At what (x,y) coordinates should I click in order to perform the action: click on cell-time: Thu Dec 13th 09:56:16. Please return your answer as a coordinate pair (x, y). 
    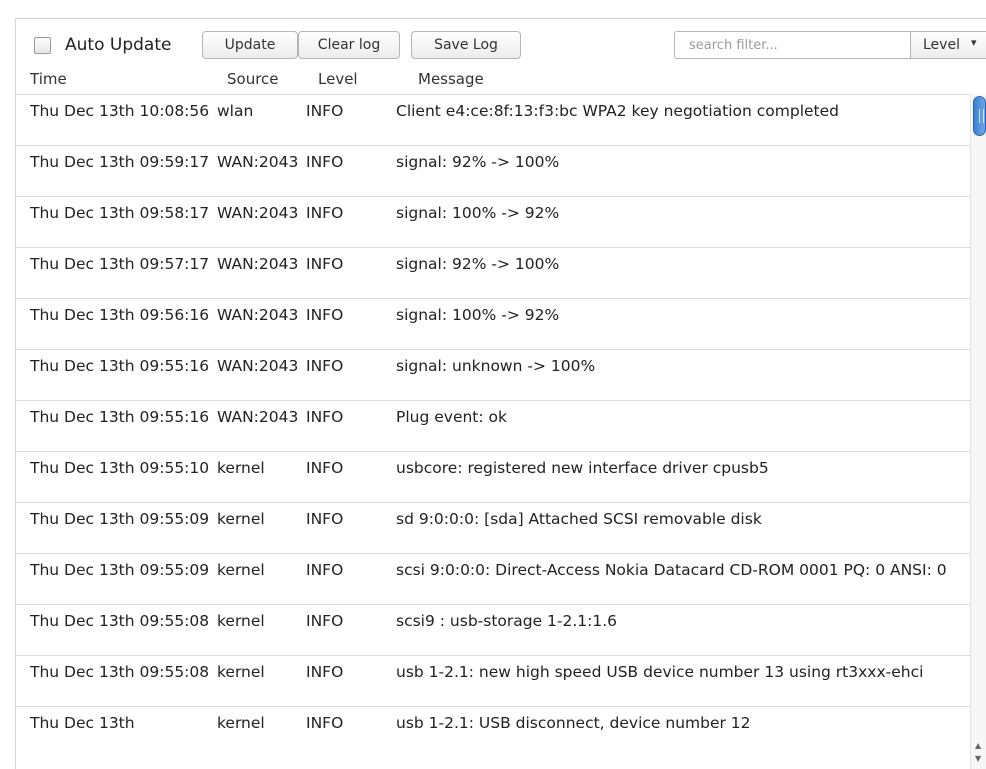
    Looking at the image, I should click on (120, 315).